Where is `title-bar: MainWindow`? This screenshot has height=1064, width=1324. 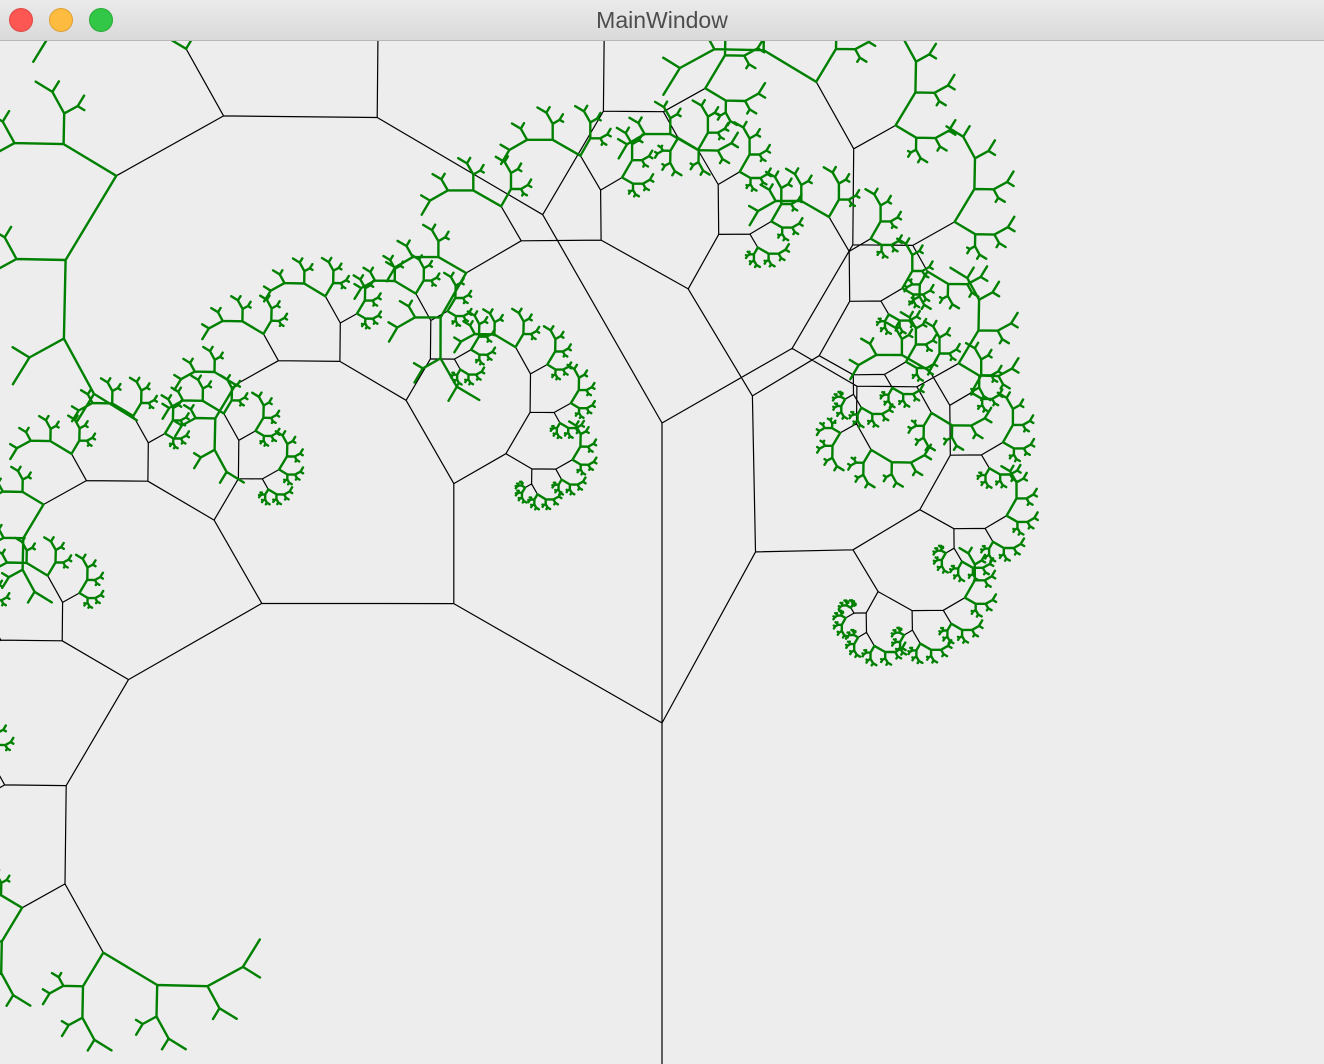 title-bar: MainWindow is located at coordinates (662, 20).